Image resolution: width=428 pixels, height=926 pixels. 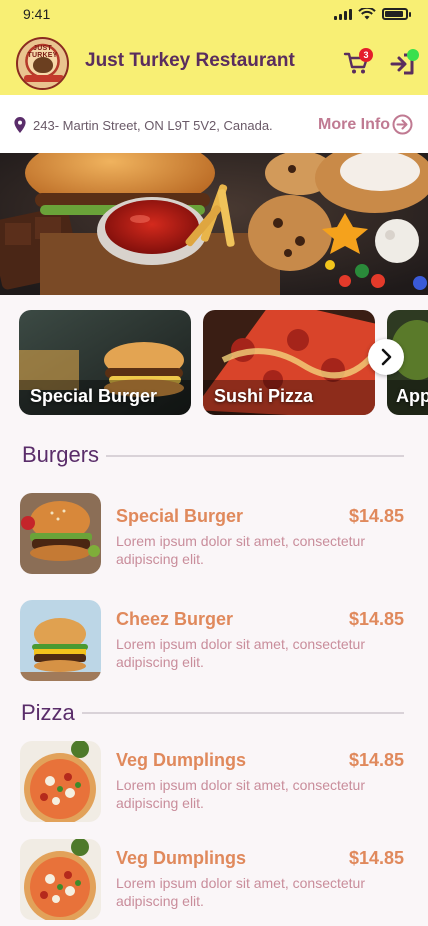 I want to click on status-icons, so click(x=372, y=14).